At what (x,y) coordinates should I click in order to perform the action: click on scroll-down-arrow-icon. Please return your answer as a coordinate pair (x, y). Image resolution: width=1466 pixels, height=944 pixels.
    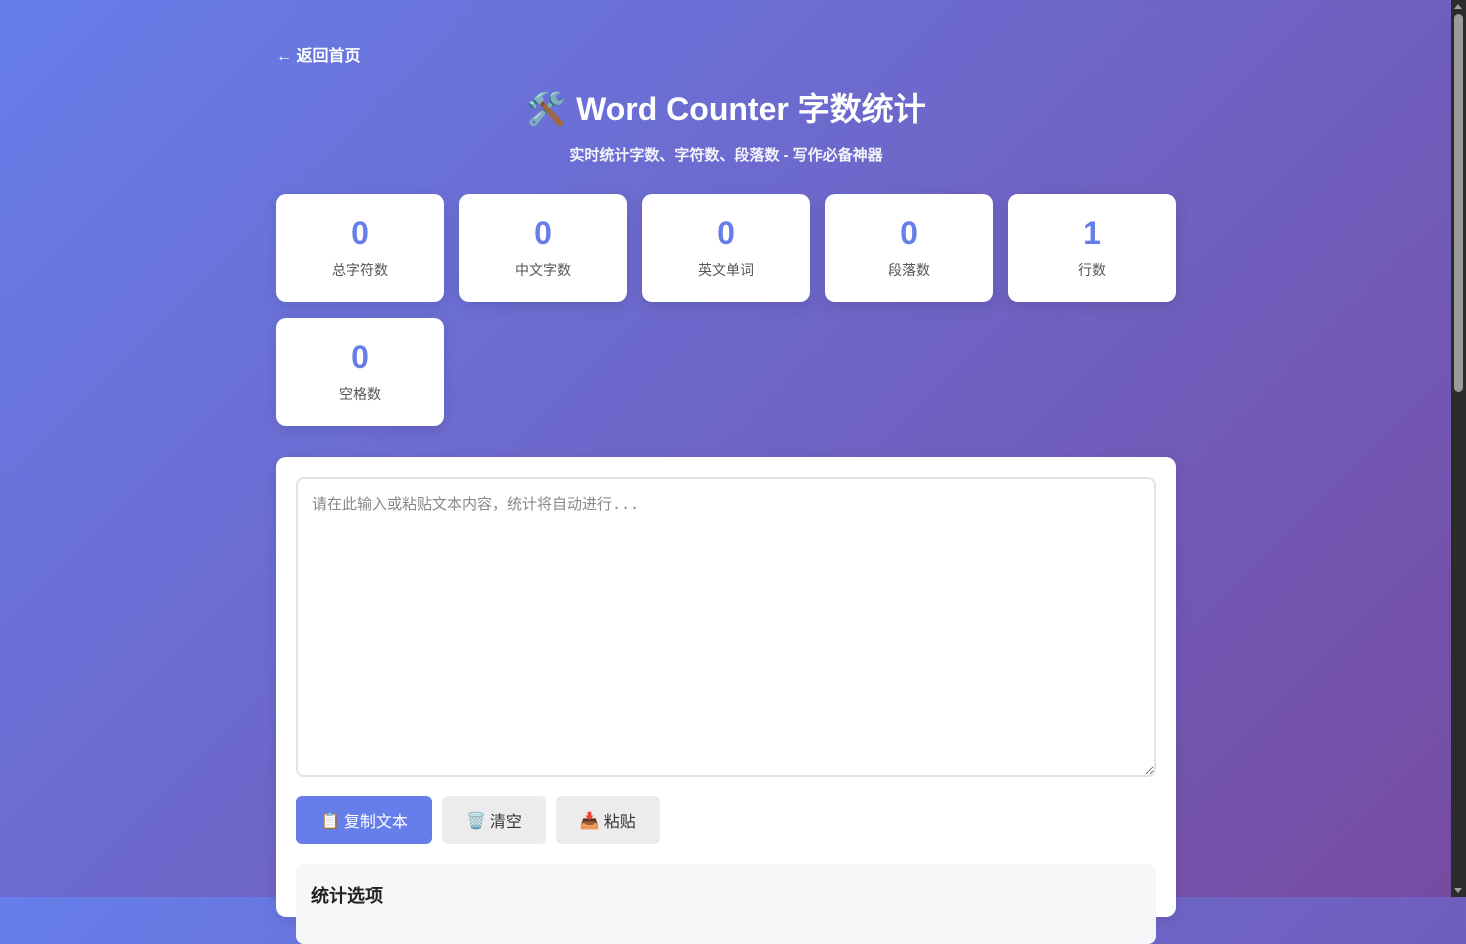
    Looking at the image, I should click on (1458, 890).